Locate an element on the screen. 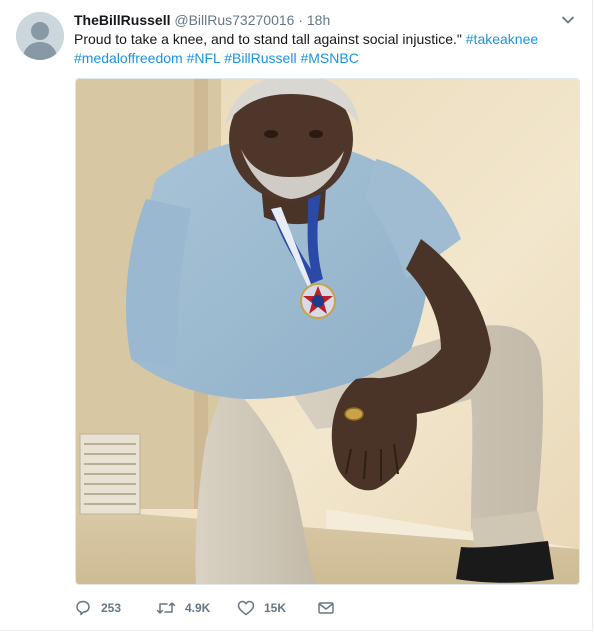 The width and height of the screenshot is (595, 633). reply-icon is located at coordinates (83, 608).